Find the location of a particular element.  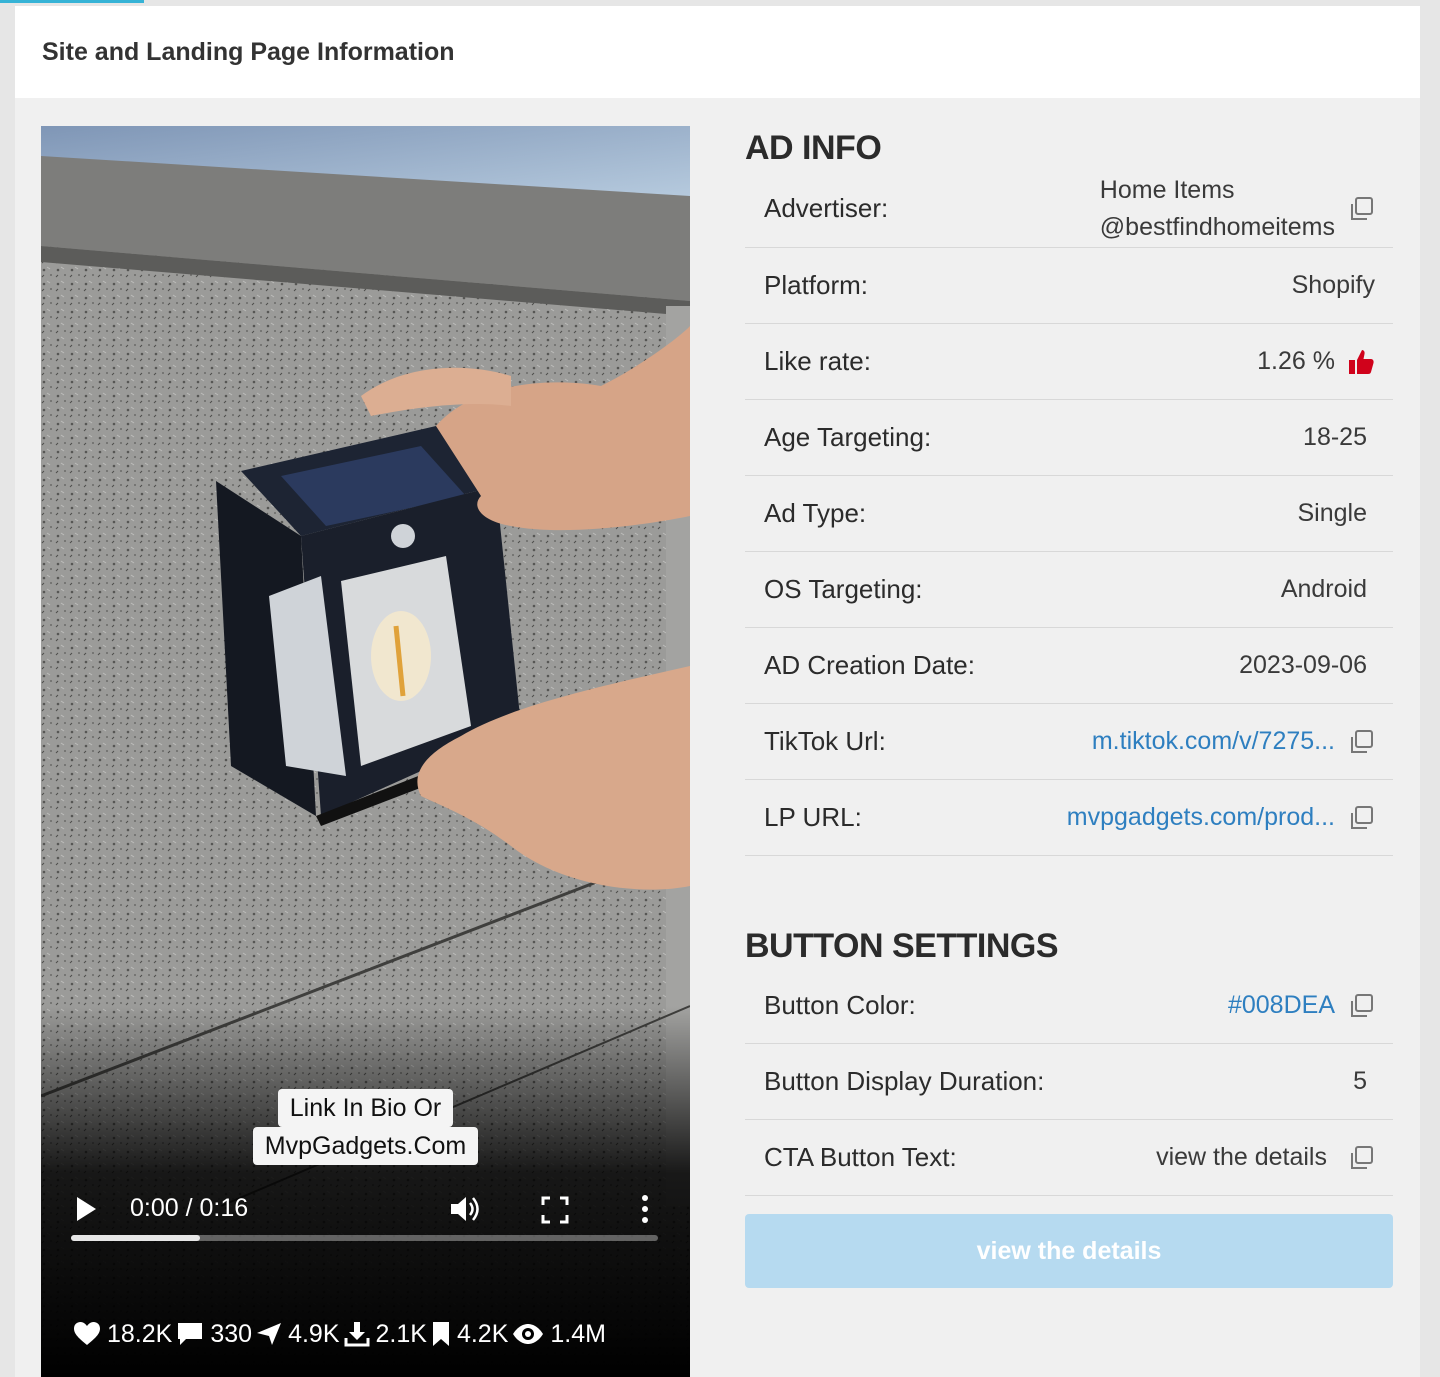

caption-line-2: MvpGadgets.Com is located at coordinates (365, 1146).